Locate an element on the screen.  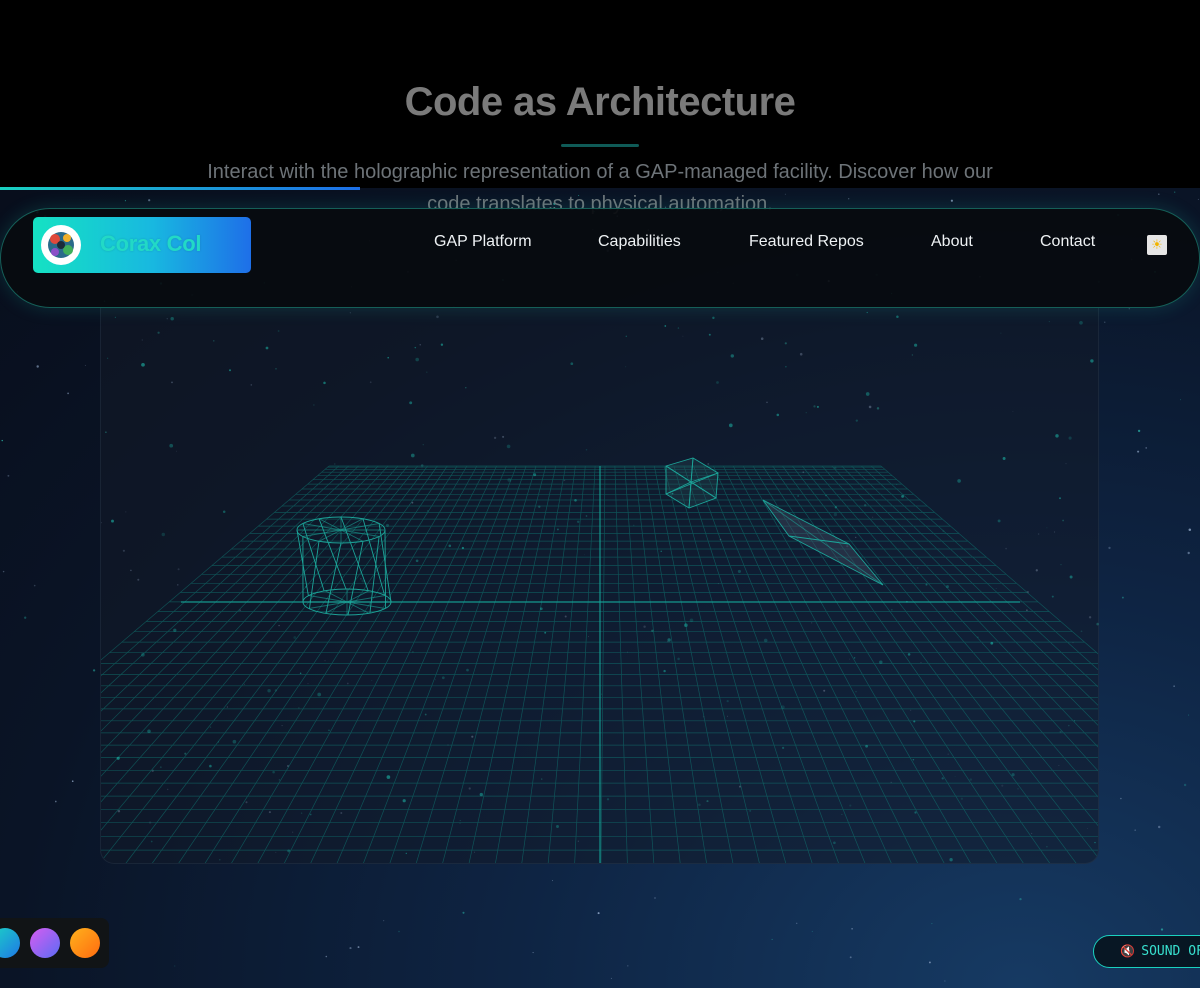
theme-palette is located at coordinates (54, 943).